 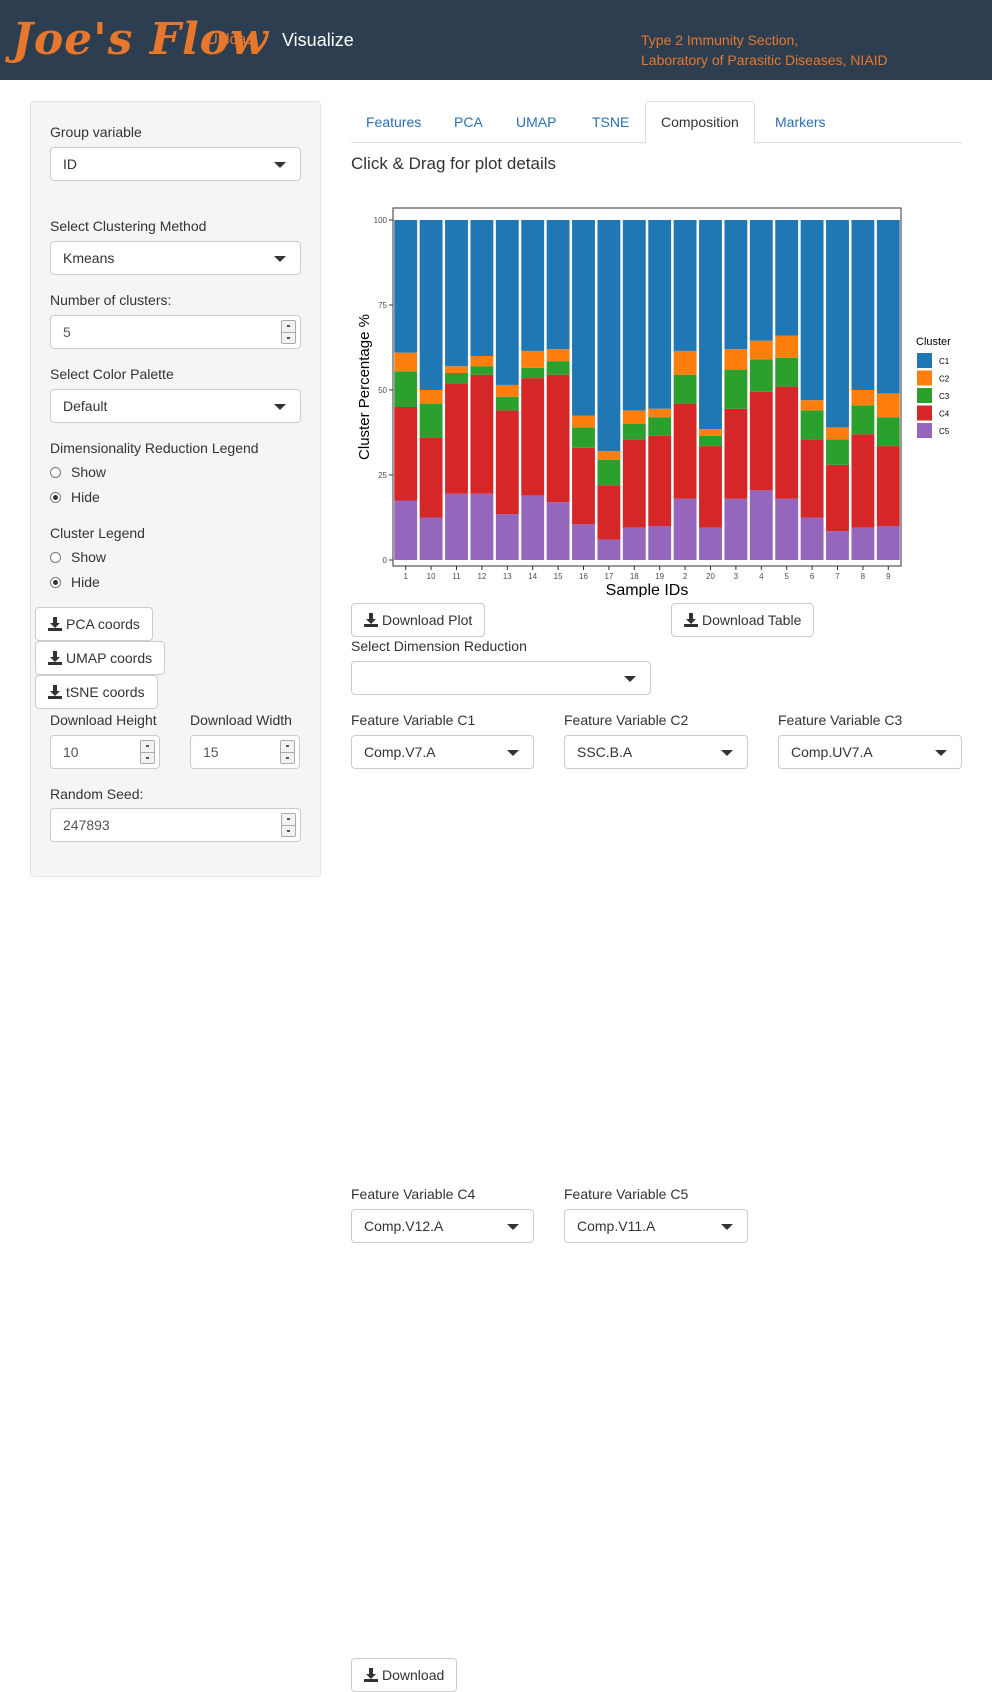 I want to click on feature-variable-c1-select: Comp.V7.A, so click(x=442, y=752).